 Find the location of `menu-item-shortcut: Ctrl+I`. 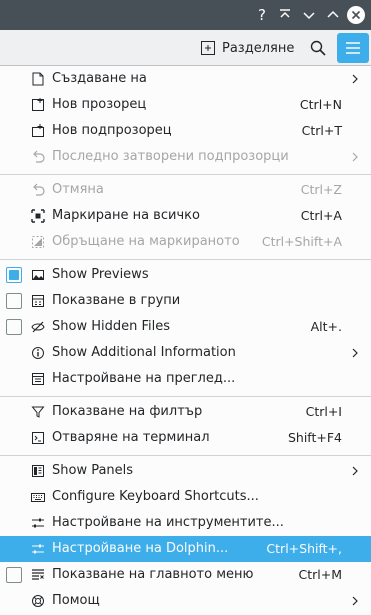

menu-item-shortcut: Ctrl+I is located at coordinates (323, 411).